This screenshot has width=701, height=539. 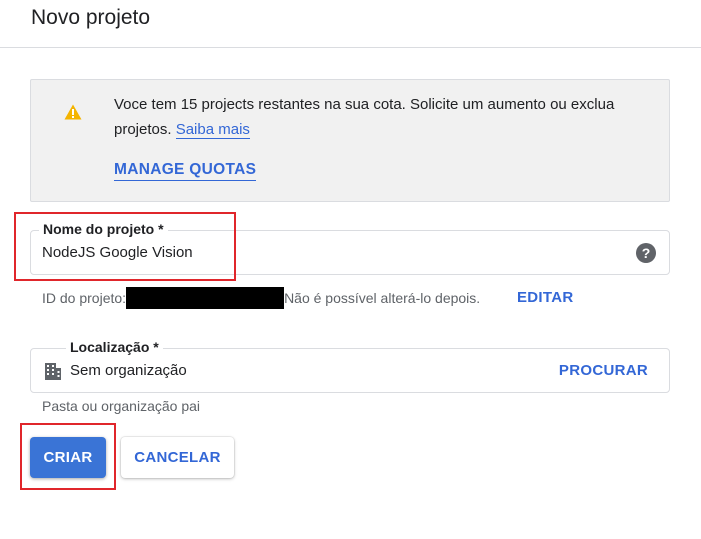 What do you see at coordinates (350, 247) in the screenshot?
I see `project-name-field: Nome do projeto * NodeJS Google Vision ?` at bounding box center [350, 247].